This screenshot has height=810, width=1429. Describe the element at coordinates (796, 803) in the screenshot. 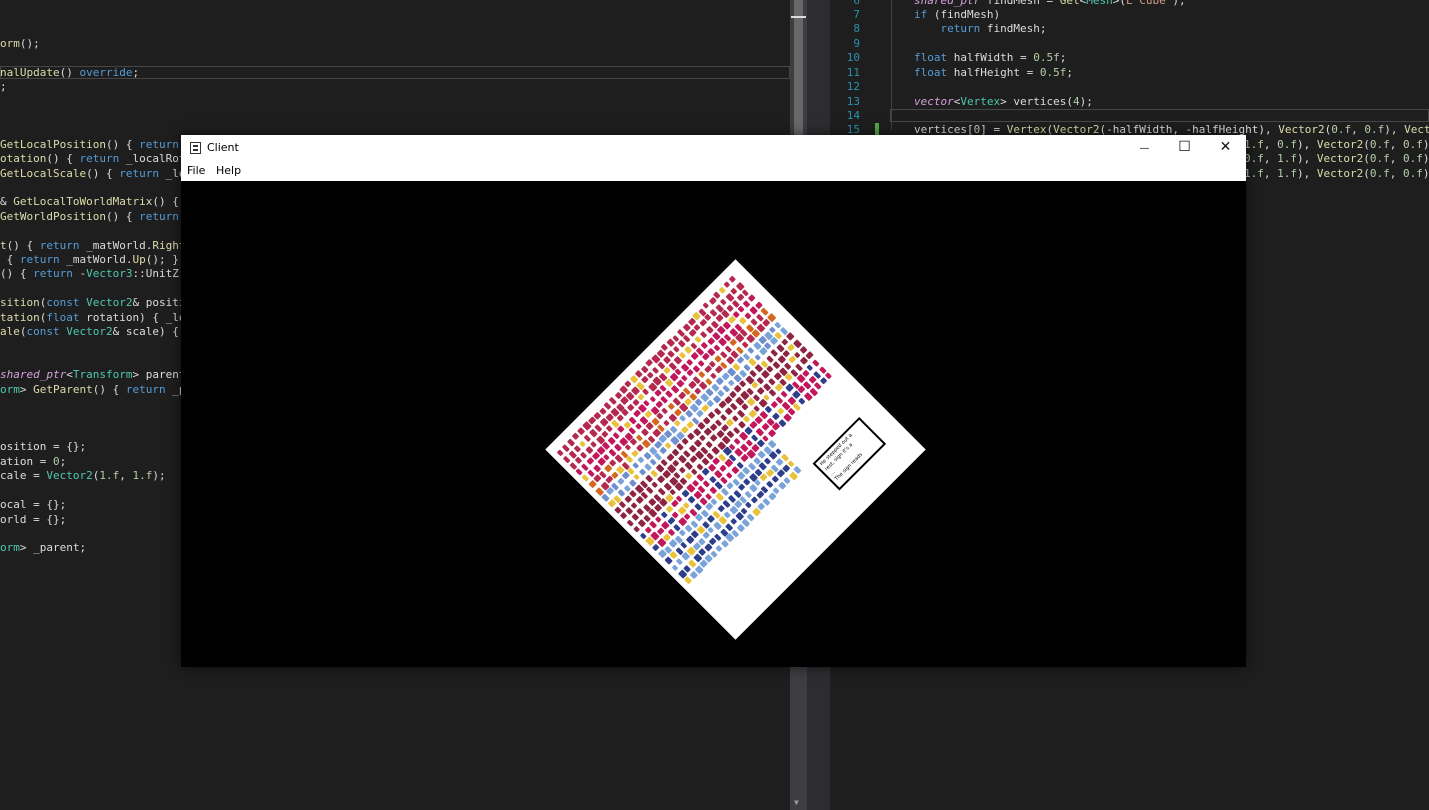

I see `scroll-down-arrow-icon: ▼` at that location.